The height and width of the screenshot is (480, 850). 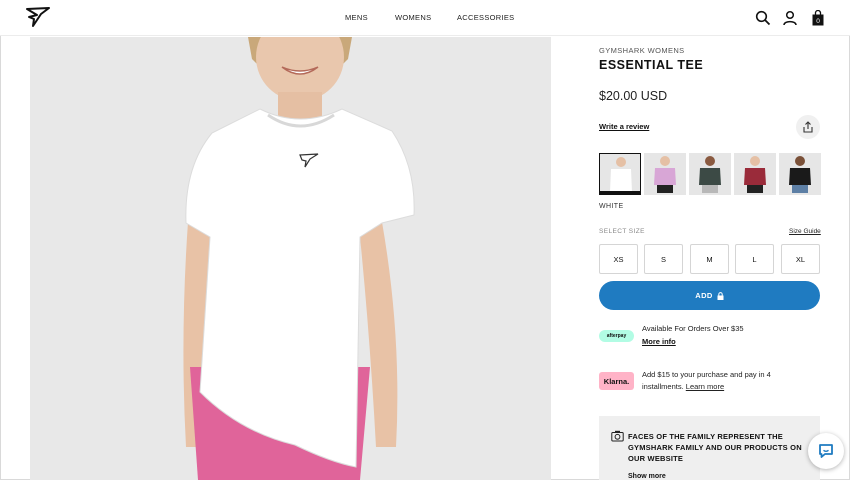 I want to click on chat-button, so click(x=826, y=451).